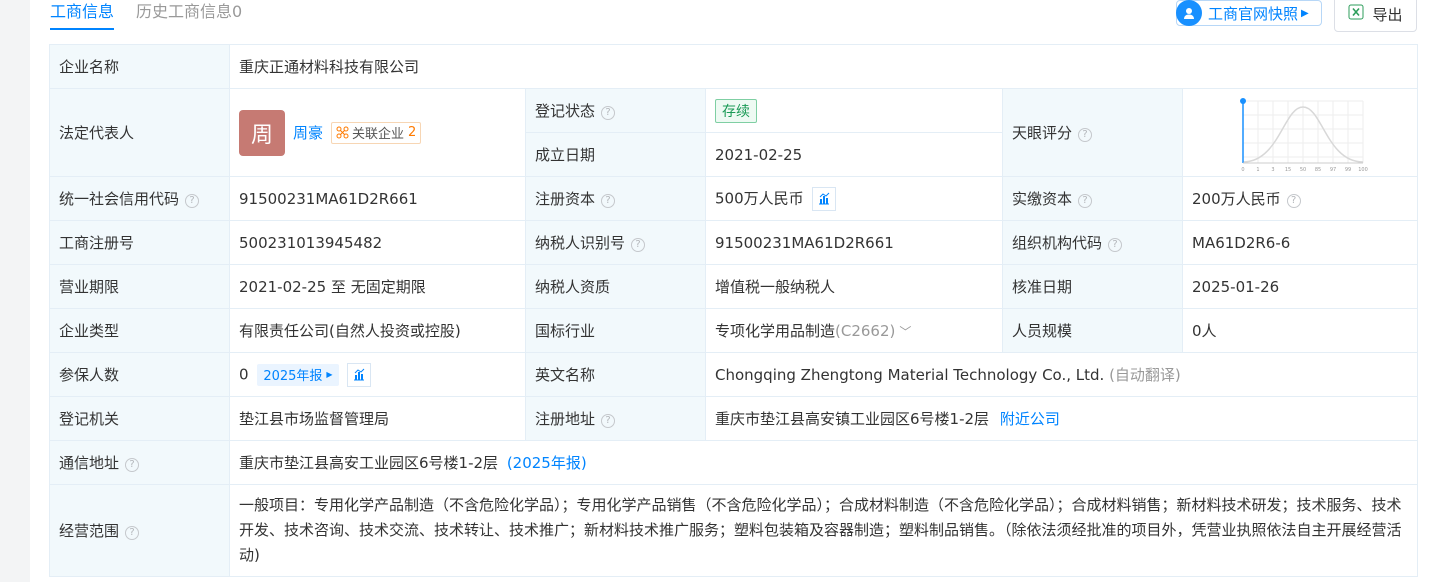 The width and height of the screenshot is (1436, 582). Describe the element at coordinates (1288, 170) in the screenshot. I see `score-tick: 15` at that location.